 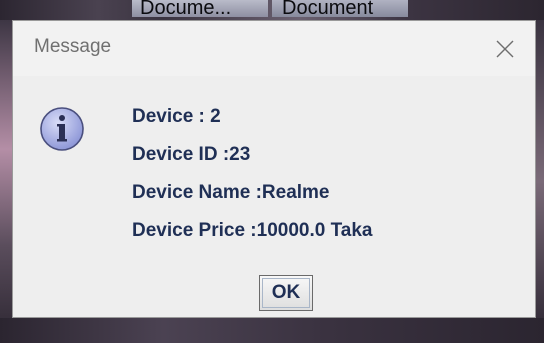 I want to click on close-button, so click(x=505, y=49).